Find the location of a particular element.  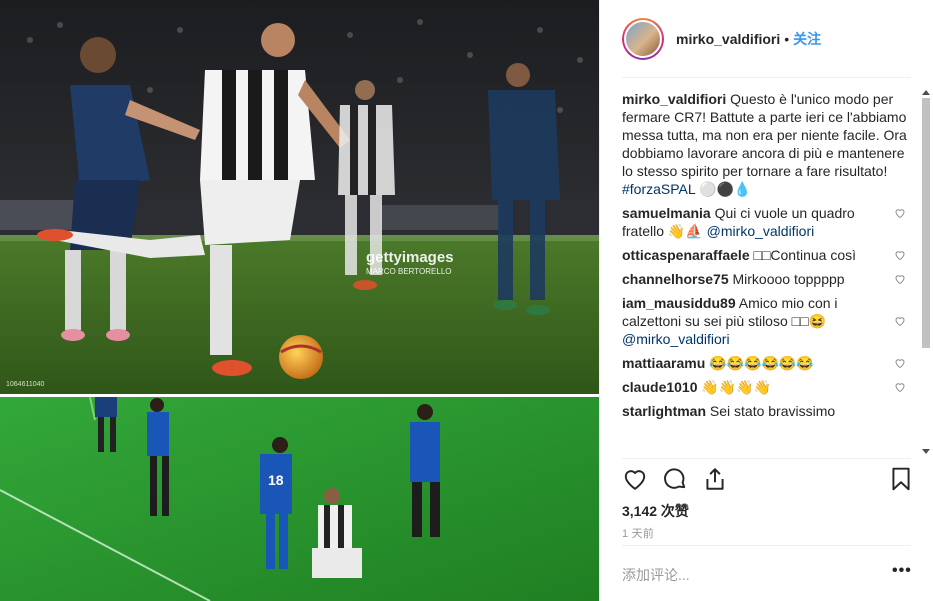

post-timestamp: 1 天前 is located at coordinates (638, 533).